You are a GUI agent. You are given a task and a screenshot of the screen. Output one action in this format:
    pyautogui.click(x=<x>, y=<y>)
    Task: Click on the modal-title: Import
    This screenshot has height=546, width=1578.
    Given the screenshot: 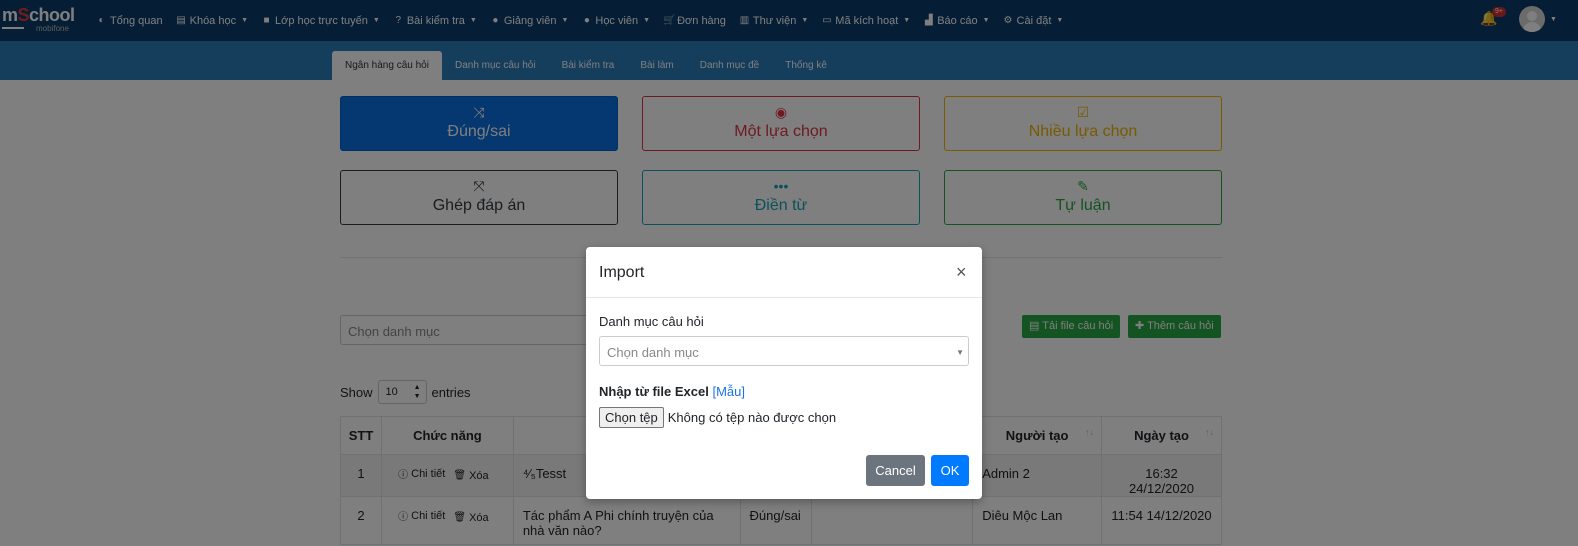 What is the action you would take?
    pyautogui.click(x=622, y=272)
    